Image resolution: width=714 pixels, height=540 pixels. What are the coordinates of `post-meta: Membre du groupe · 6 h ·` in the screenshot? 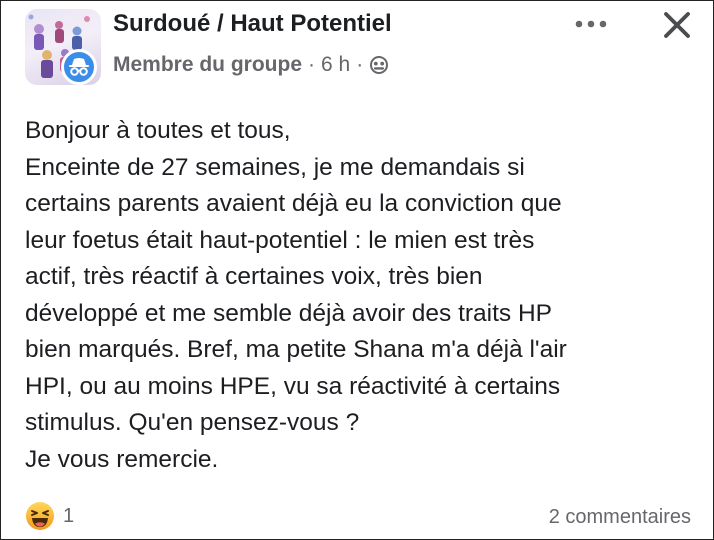 It's located at (251, 65).